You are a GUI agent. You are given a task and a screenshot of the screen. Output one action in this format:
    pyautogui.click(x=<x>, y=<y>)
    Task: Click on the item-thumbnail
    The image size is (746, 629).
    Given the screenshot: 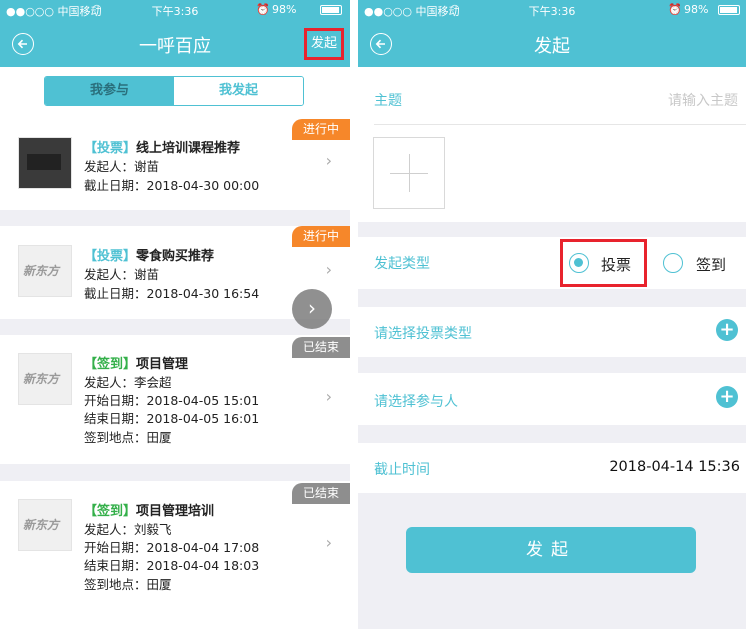 What is the action you would take?
    pyautogui.click(x=45, y=163)
    